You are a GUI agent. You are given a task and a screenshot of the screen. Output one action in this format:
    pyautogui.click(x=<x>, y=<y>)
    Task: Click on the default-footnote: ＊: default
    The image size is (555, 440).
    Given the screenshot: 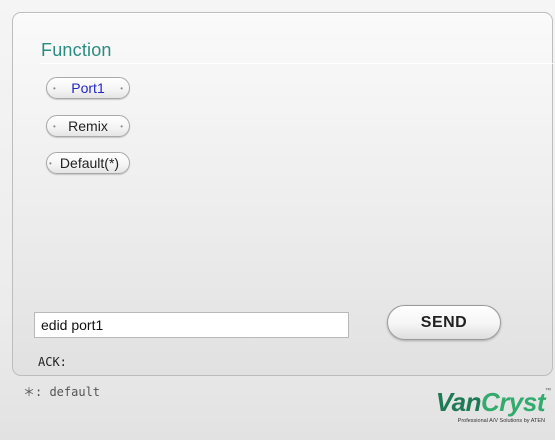 What is the action you would take?
    pyautogui.click(x=62, y=392)
    